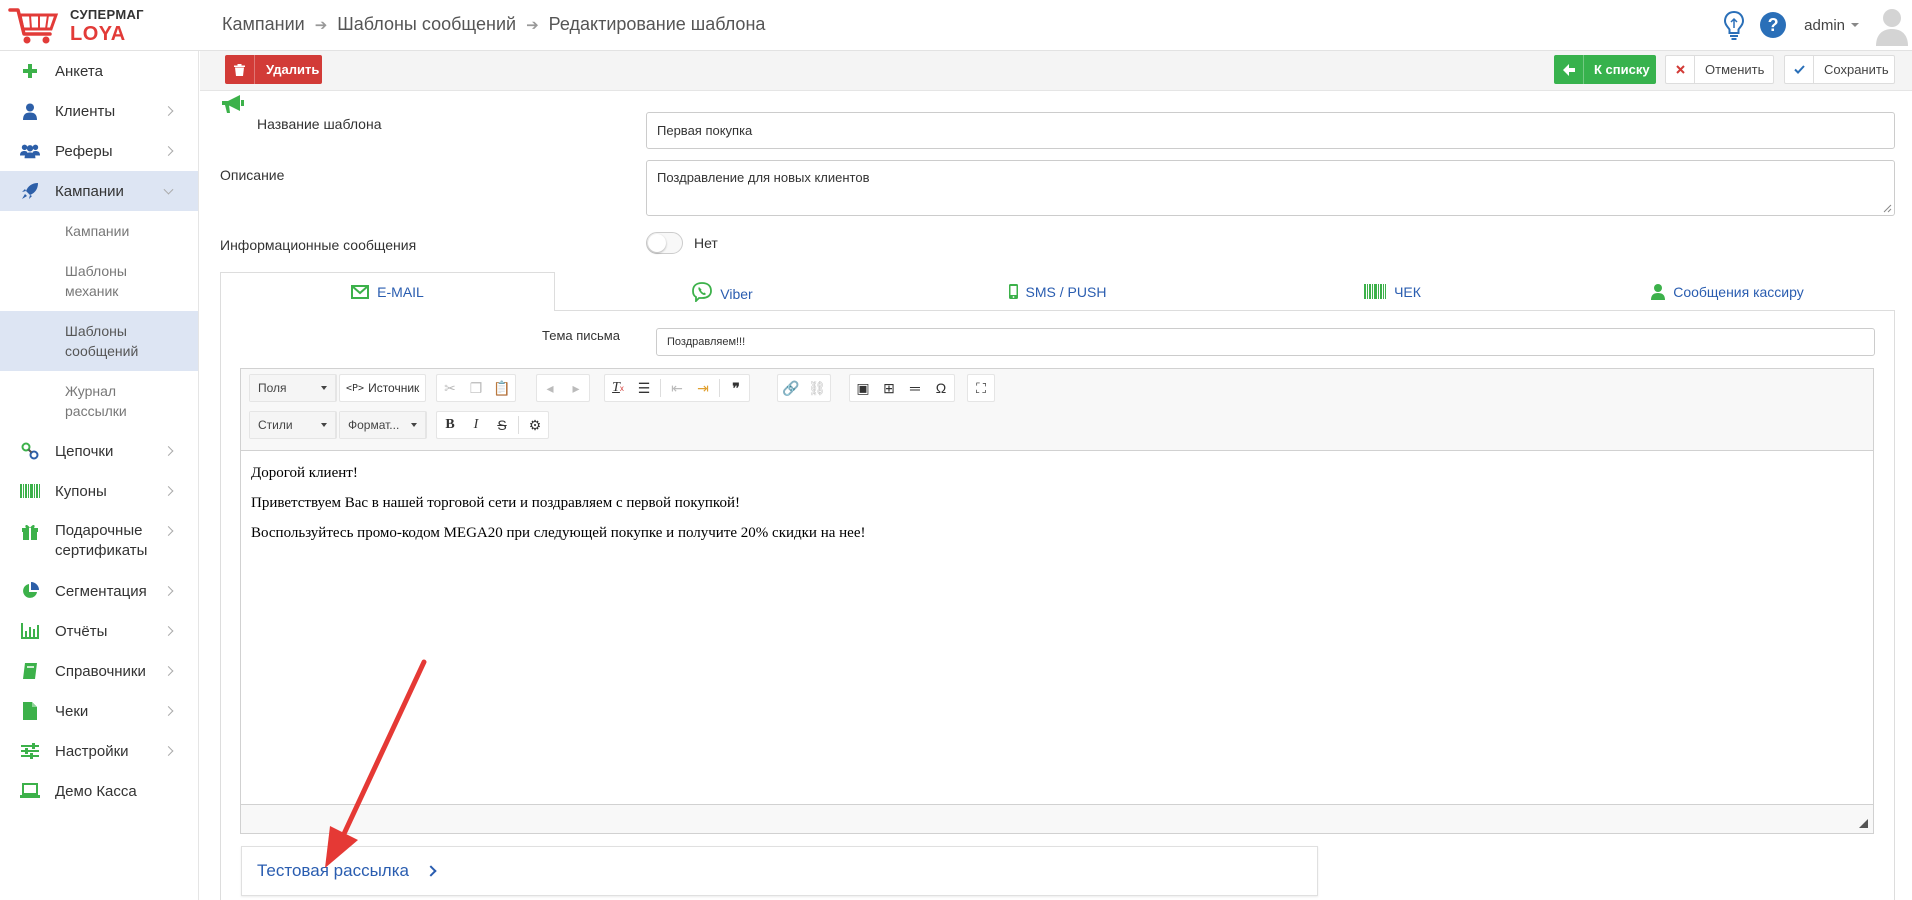  What do you see at coordinates (1265, 342) in the screenshot?
I see `subject-input: Поздравляем!!!` at bounding box center [1265, 342].